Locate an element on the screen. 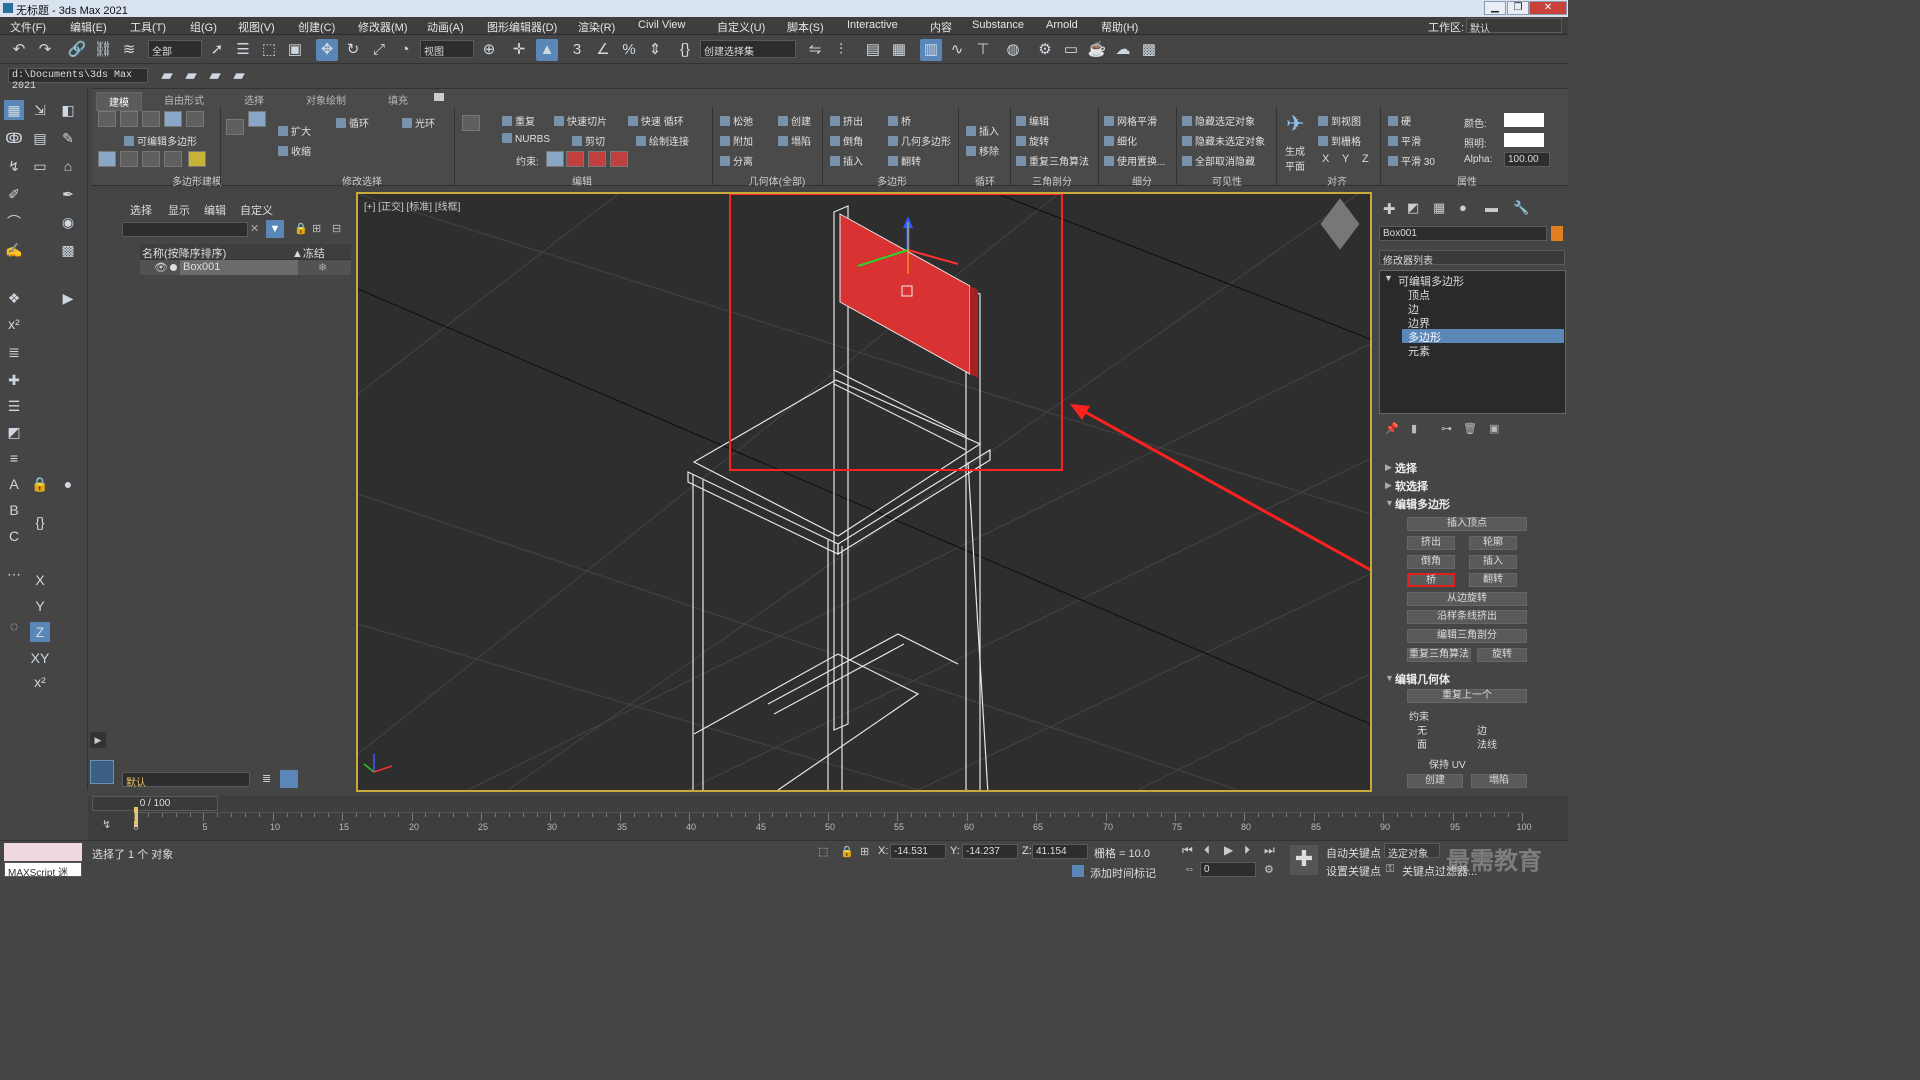 The width and height of the screenshot is (1920, 1080). frame-tool-icon: ◩ is located at coordinates (14, 432).